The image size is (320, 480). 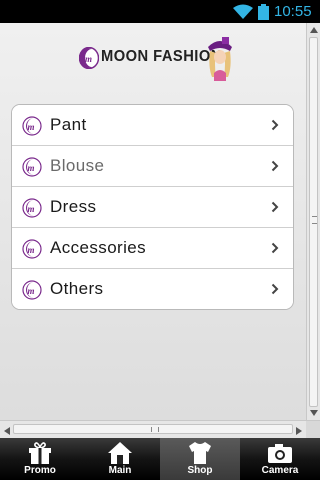 I want to click on menu-item-label: Pant, so click(x=68, y=124).